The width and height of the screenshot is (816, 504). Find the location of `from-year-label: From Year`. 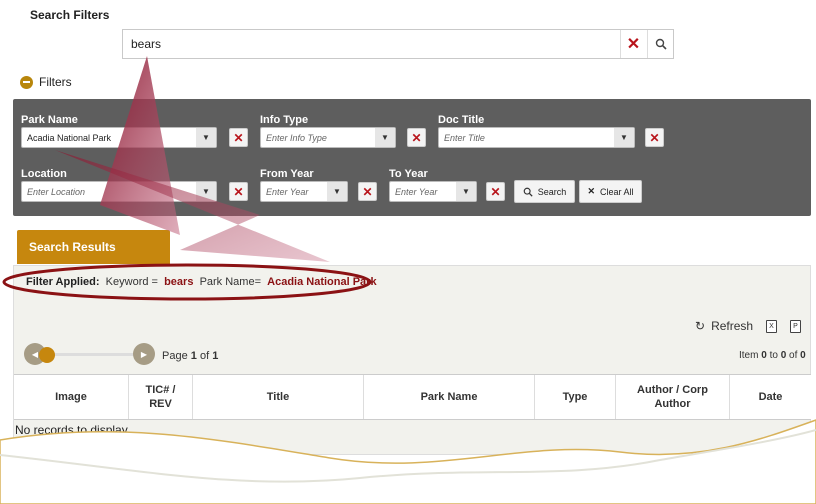

from-year-label: From Year is located at coordinates (287, 174).